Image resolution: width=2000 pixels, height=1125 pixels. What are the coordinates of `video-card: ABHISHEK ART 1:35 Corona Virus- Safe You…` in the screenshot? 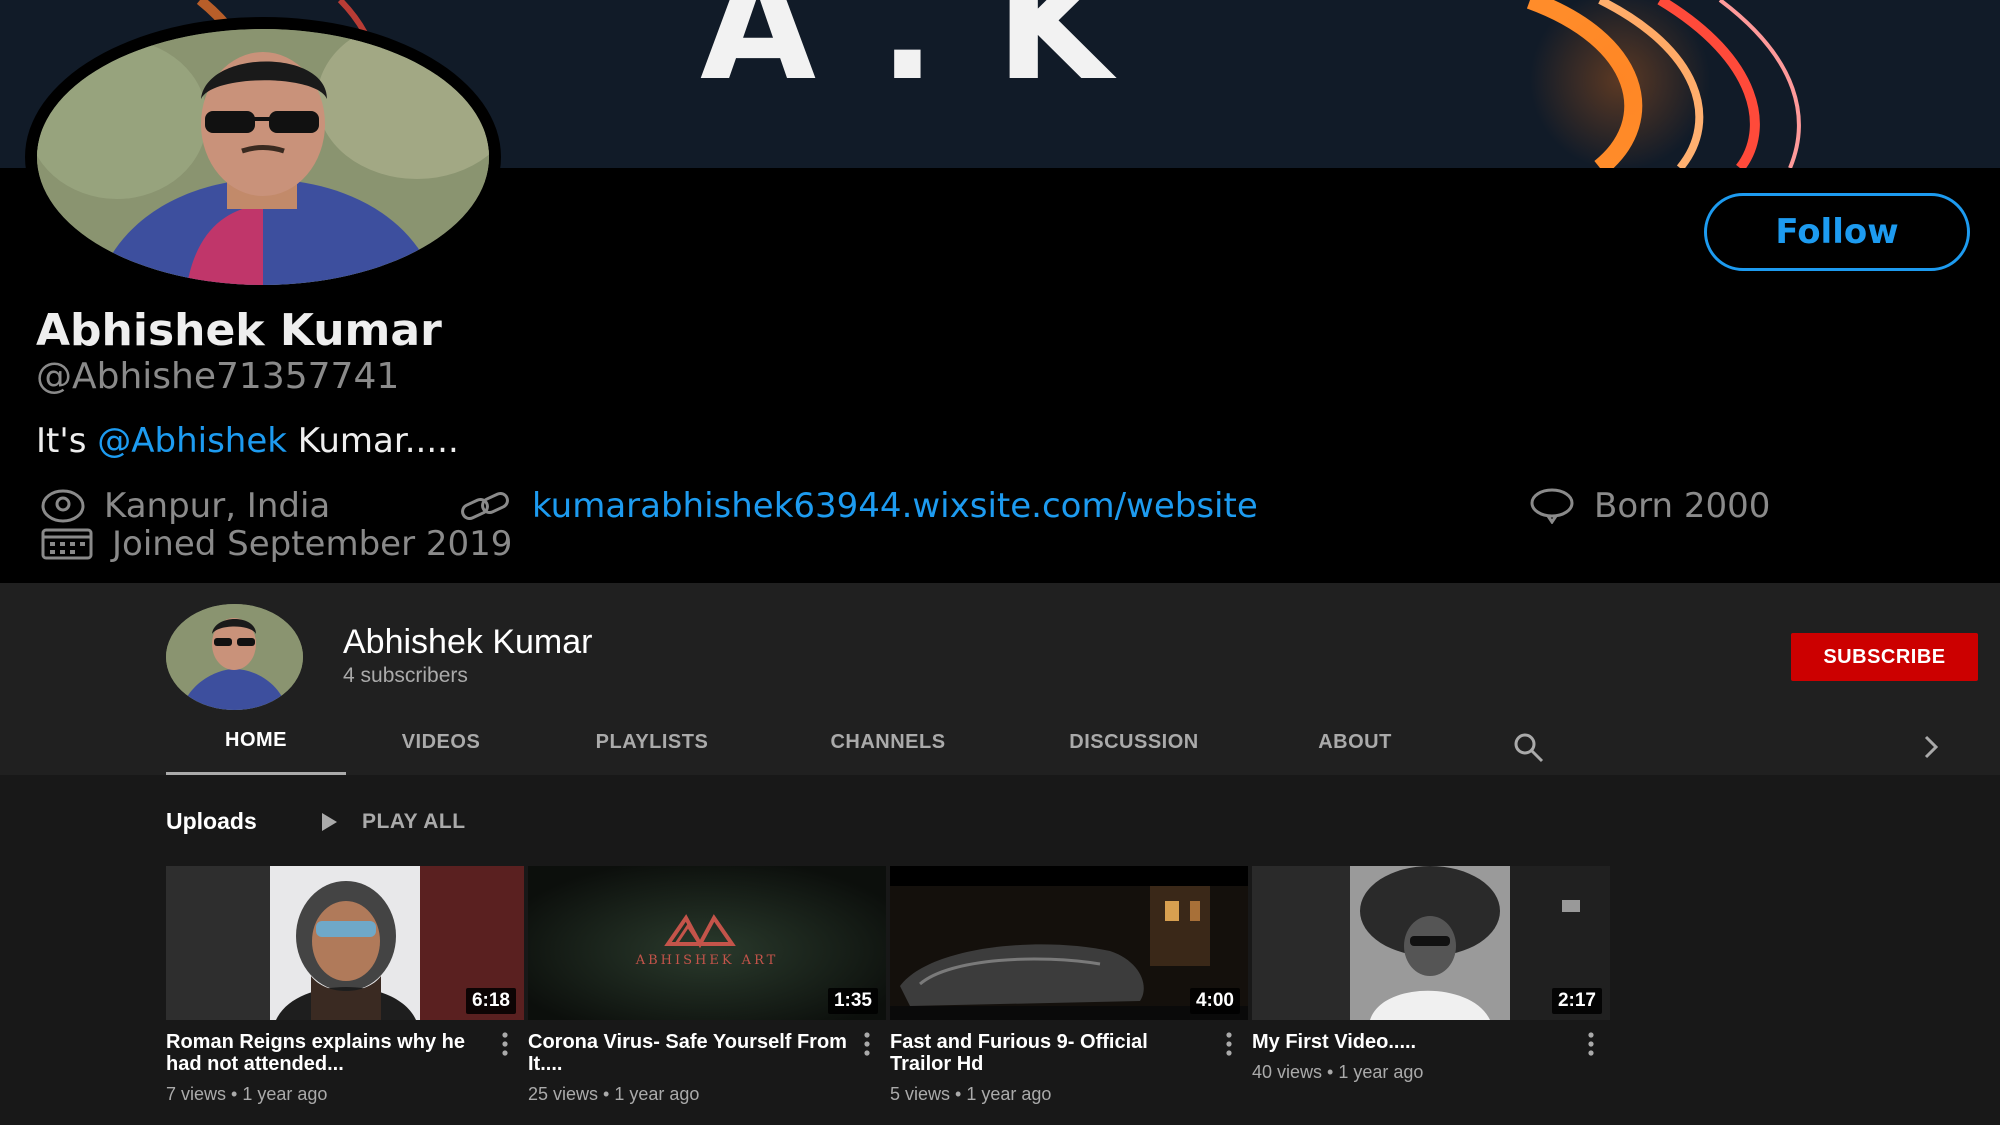 It's located at (707, 985).